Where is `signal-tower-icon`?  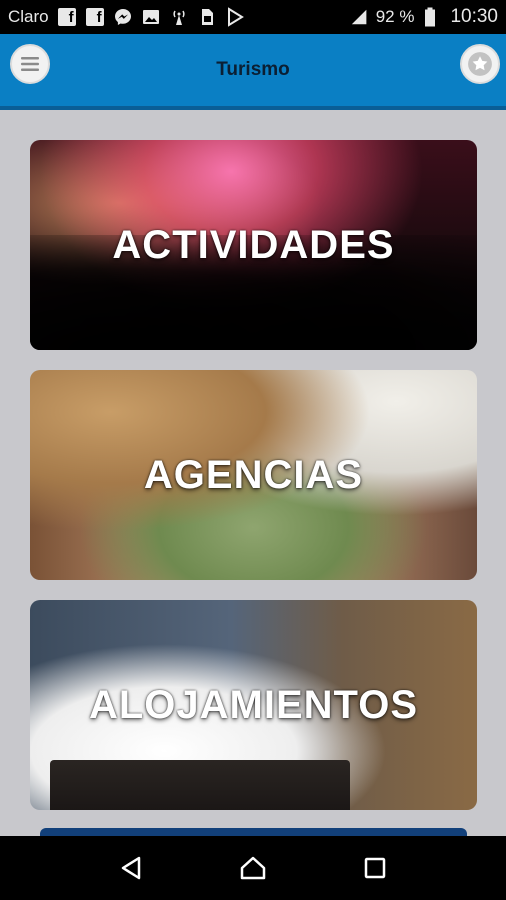
signal-tower-icon is located at coordinates (179, 17).